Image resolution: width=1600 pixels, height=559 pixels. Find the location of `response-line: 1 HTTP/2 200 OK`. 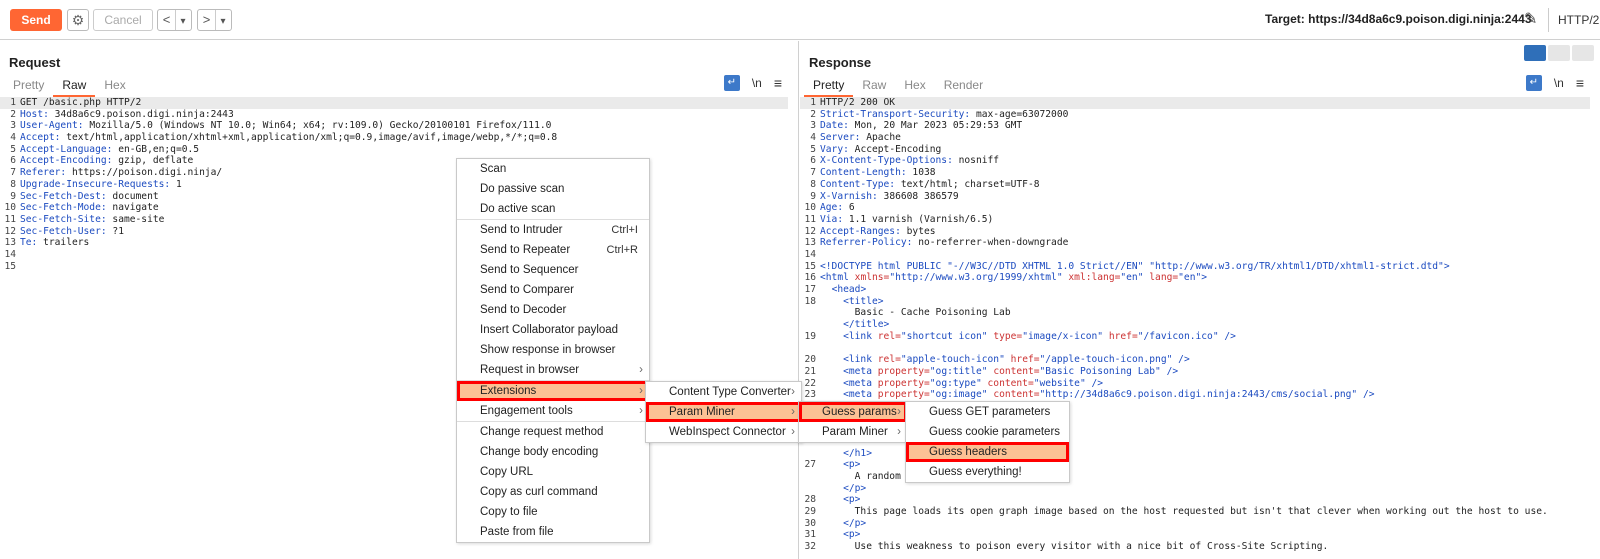

response-line: 1 HTTP/2 200 OK is located at coordinates (1195, 103).